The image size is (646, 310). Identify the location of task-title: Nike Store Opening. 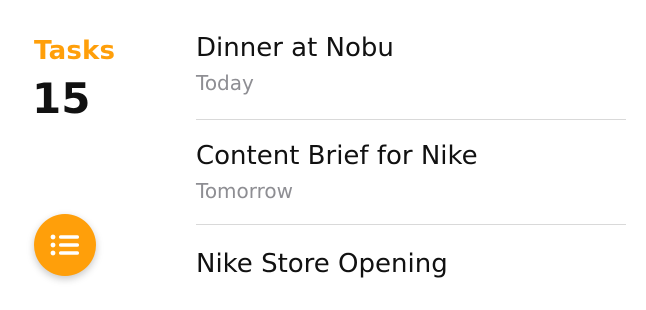
(322, 264).